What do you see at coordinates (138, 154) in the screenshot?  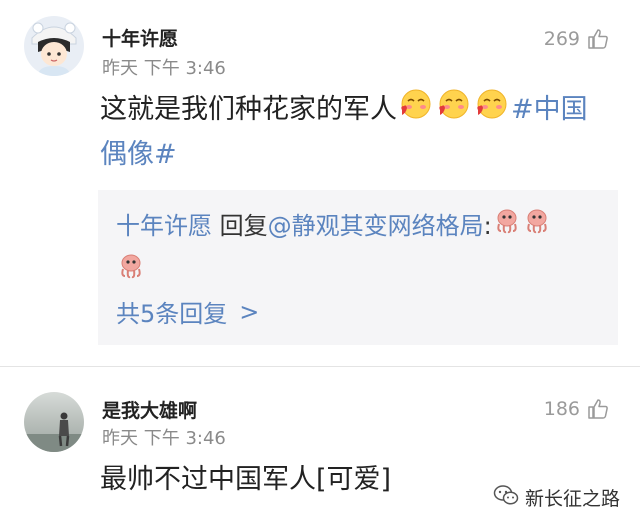 I see `topic-link: 偶像#` at bounding box center [138, 154].